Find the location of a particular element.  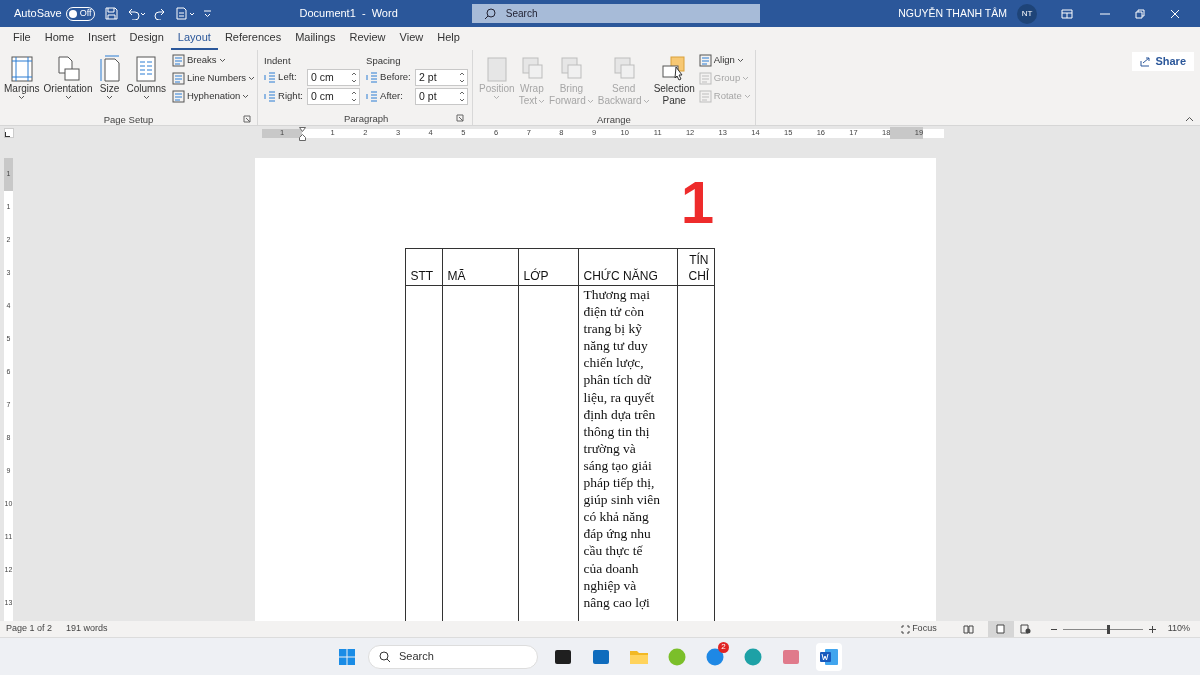

read-mode-icon is located at coordinates (968, 629).